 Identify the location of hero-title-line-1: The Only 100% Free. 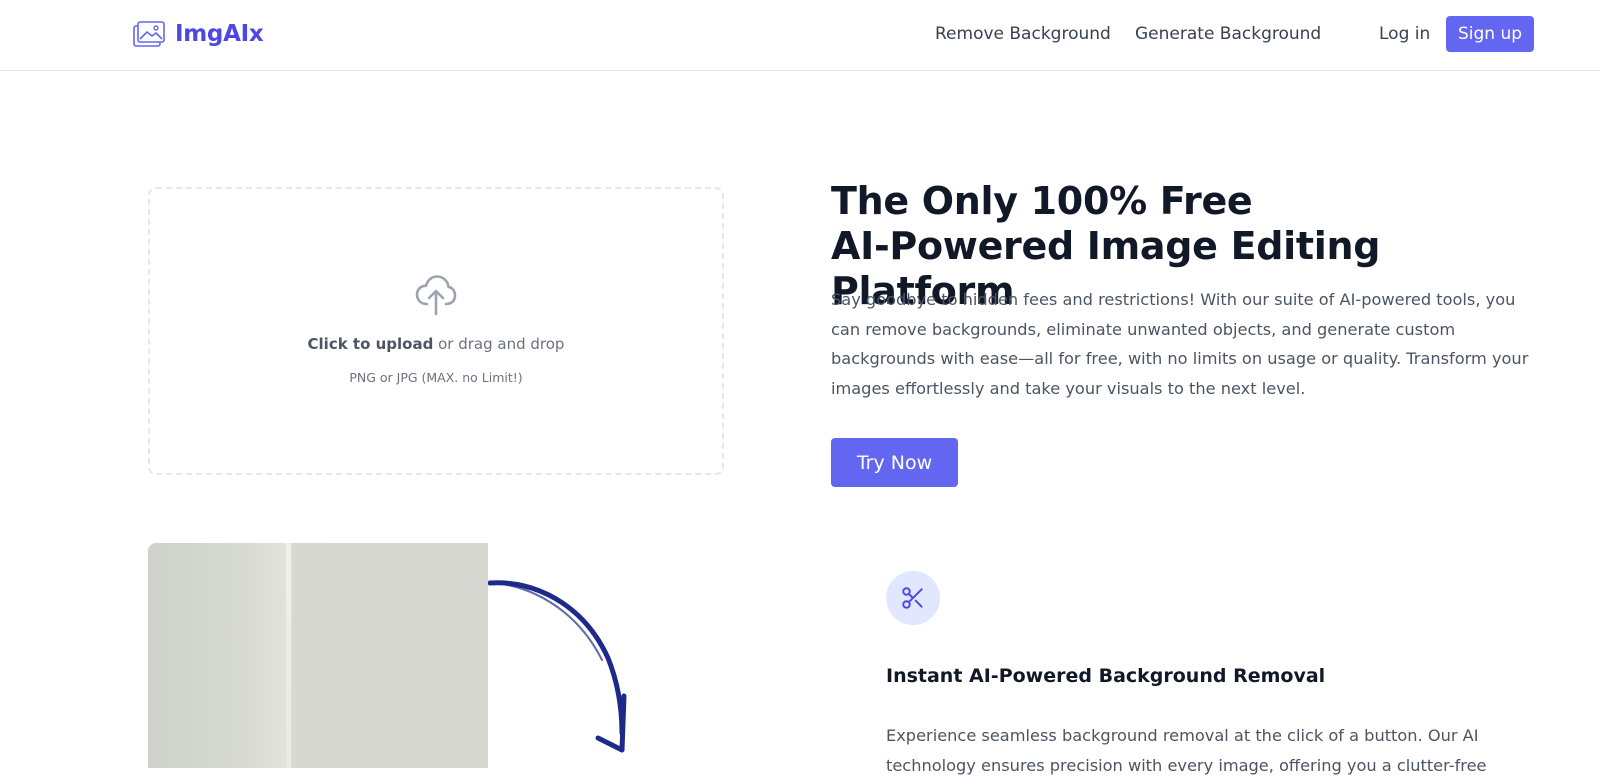
(1042, 201).